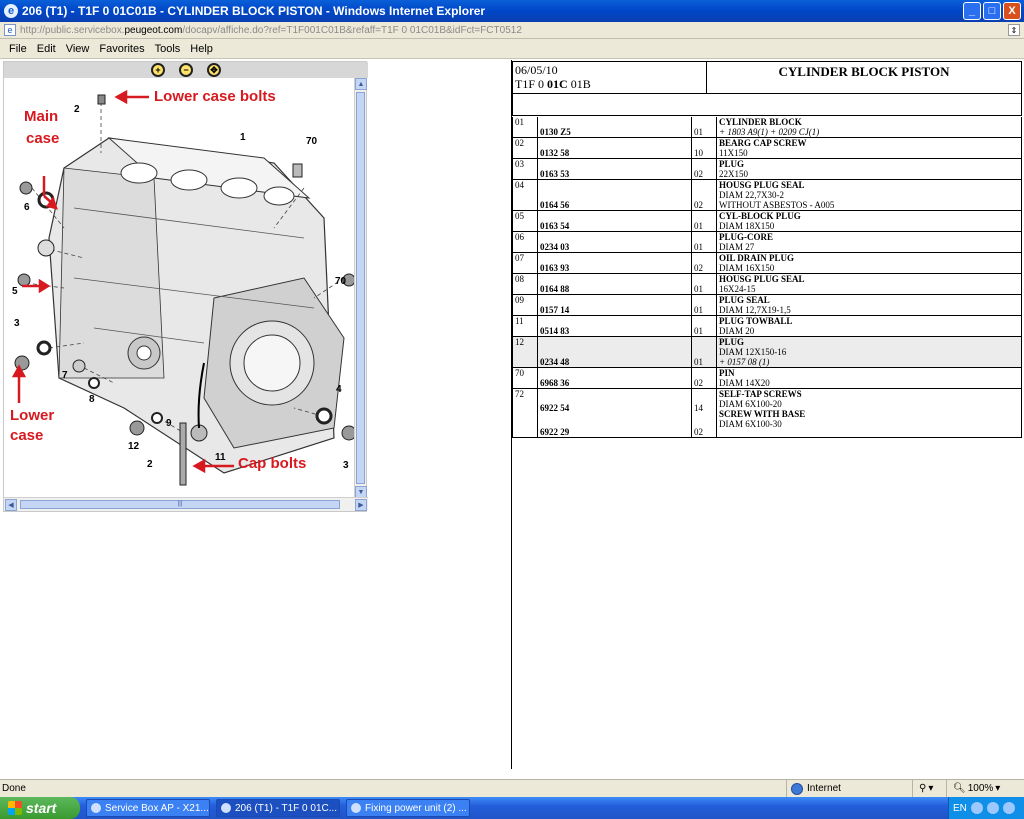  I want to click on security-zone: Internet, so click(849, 788).